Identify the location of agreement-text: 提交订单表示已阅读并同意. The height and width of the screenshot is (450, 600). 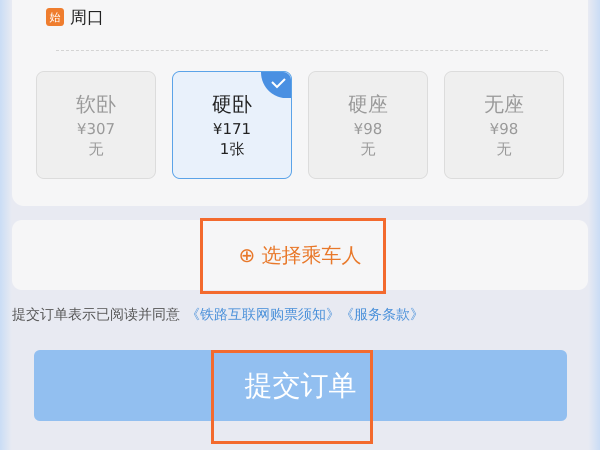
(96, 315).